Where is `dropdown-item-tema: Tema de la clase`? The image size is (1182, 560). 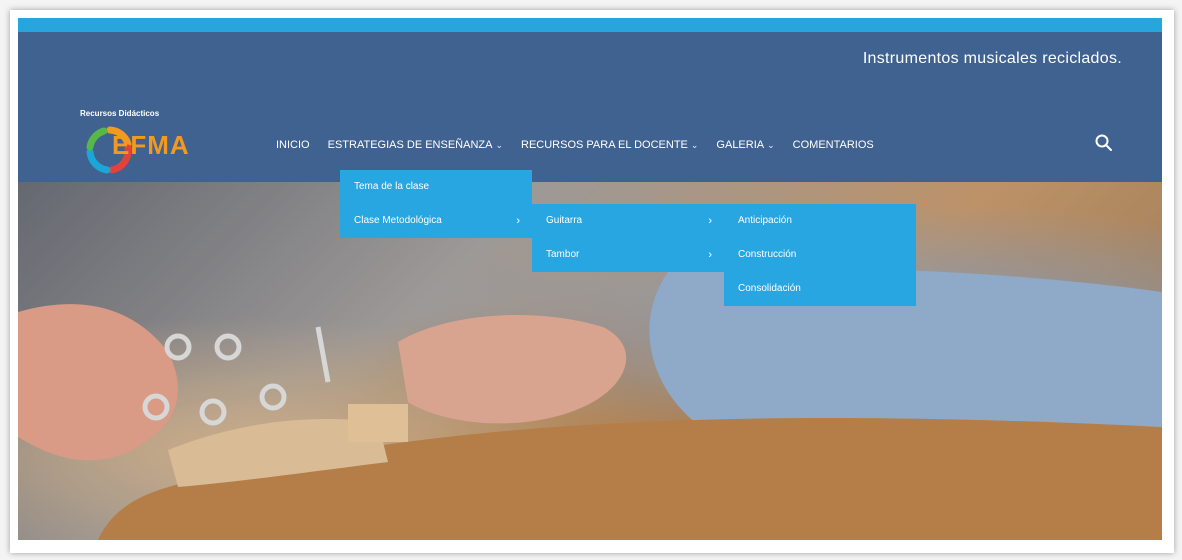 dropdown-item-tema: Tema de la clase is located at coordinates (436, 187).